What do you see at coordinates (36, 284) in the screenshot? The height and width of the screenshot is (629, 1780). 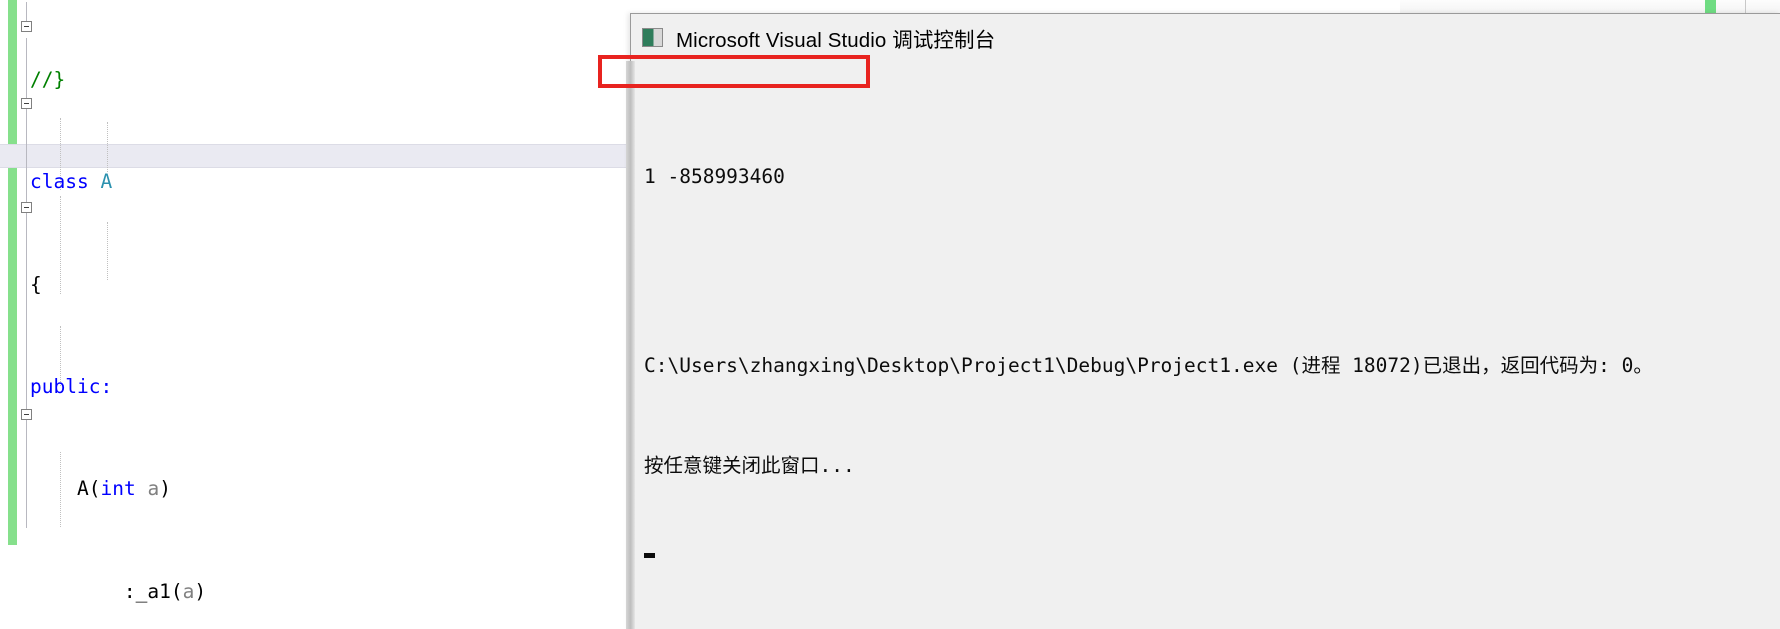 I see `brace-open-class: {` at bounding box center [36, 284].